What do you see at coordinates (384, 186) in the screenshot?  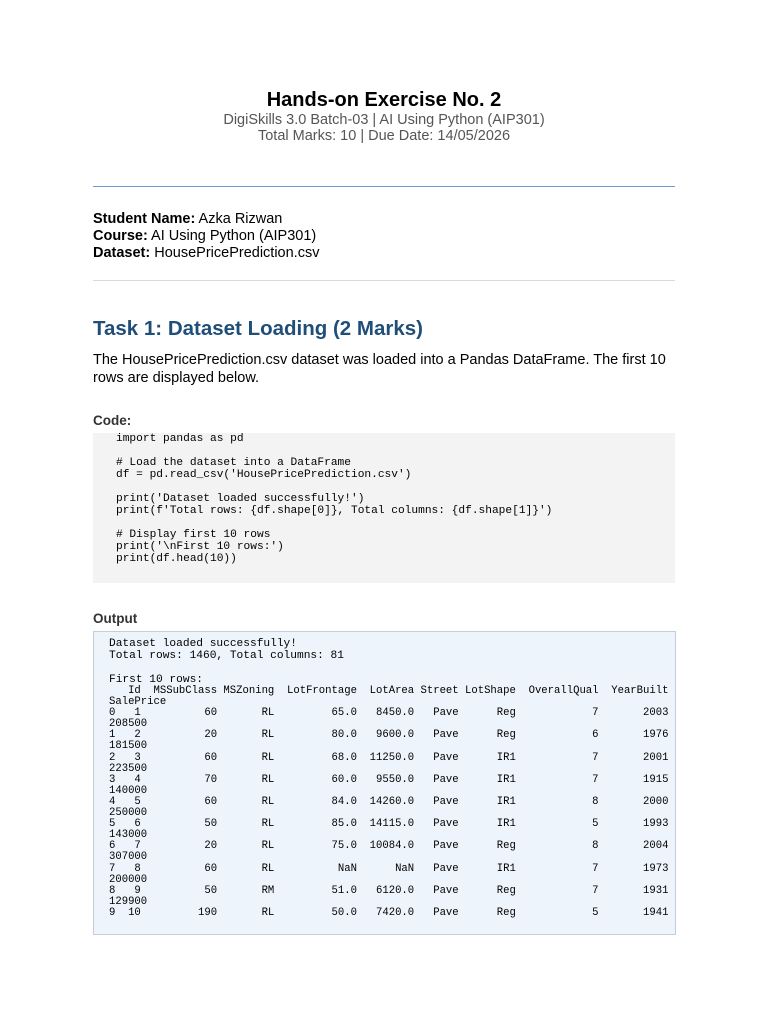 I see `header-divider` at bounding box center [384, 186].